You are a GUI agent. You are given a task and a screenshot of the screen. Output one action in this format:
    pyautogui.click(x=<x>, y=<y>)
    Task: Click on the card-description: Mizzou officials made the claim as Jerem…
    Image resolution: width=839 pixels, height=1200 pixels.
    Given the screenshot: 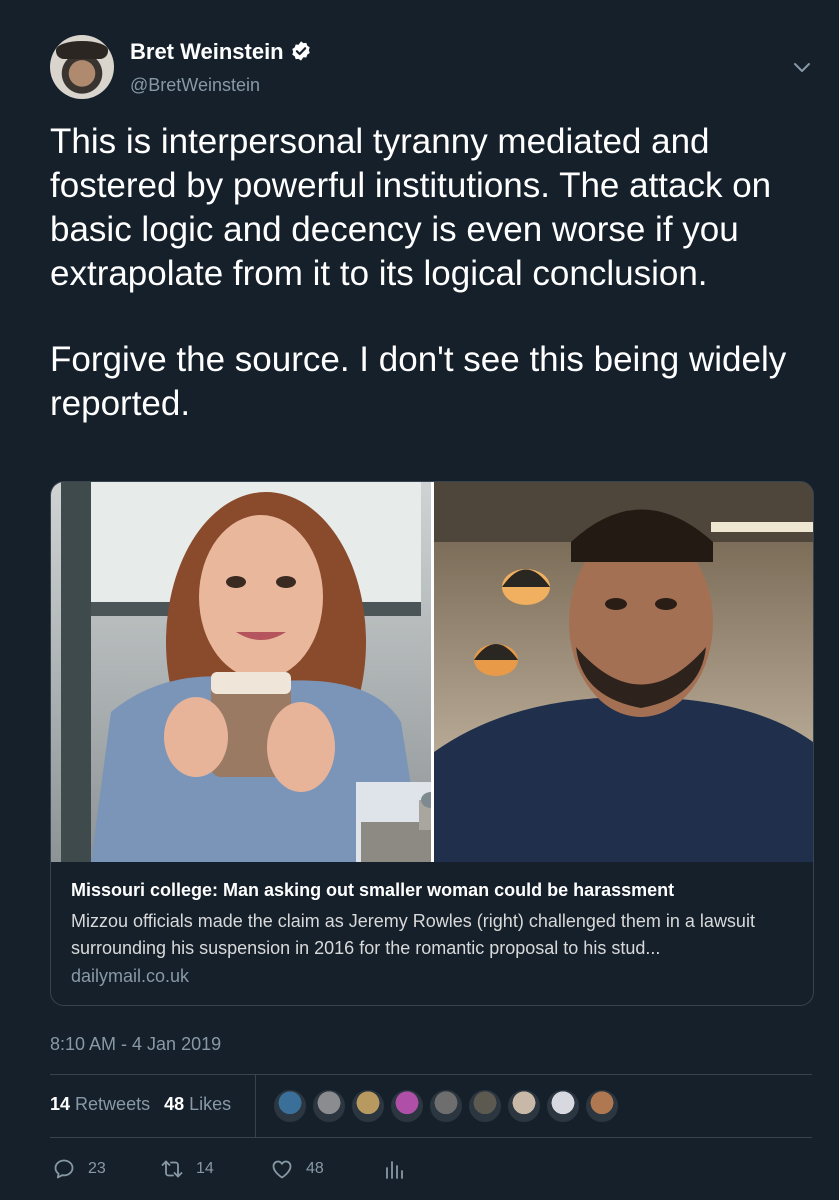 What is the action you would take?
    pyautogui.click(x=413, y=934)
    